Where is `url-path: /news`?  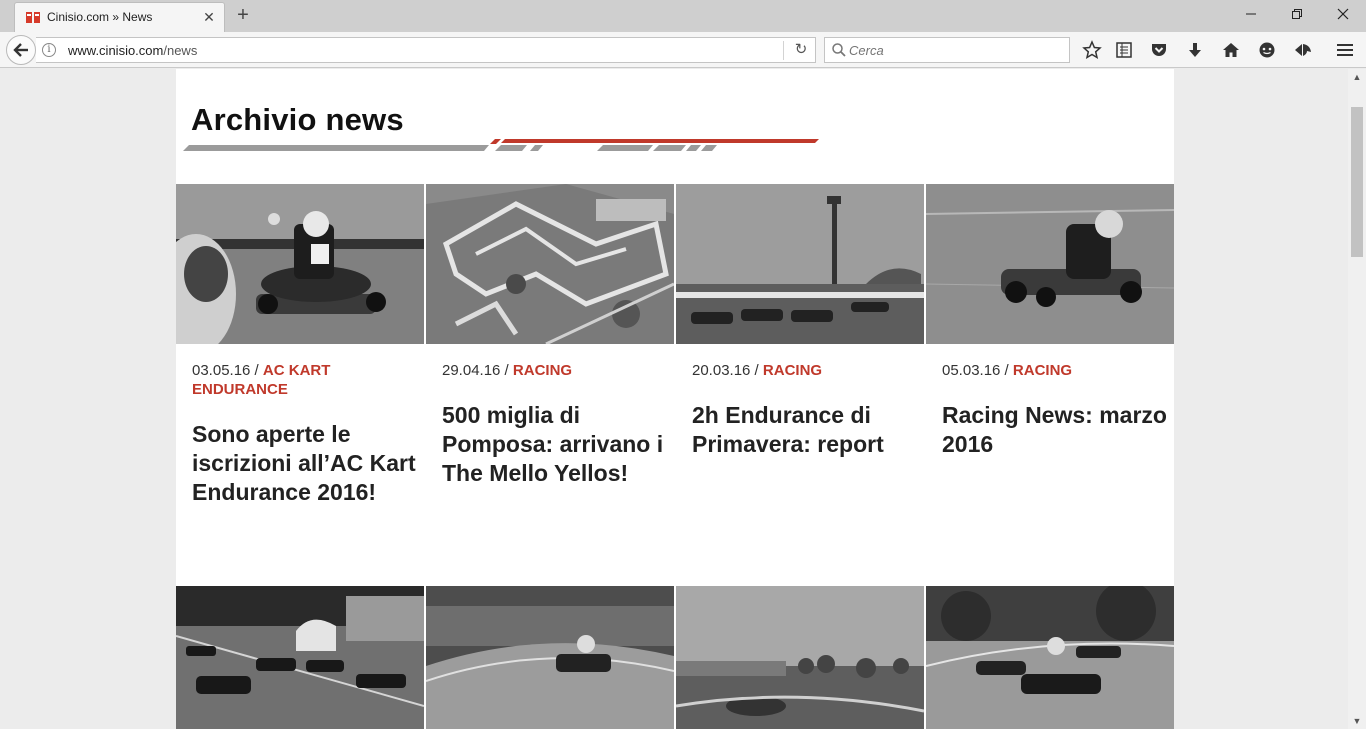
url-path: /news is located at coordinates (180, 50).